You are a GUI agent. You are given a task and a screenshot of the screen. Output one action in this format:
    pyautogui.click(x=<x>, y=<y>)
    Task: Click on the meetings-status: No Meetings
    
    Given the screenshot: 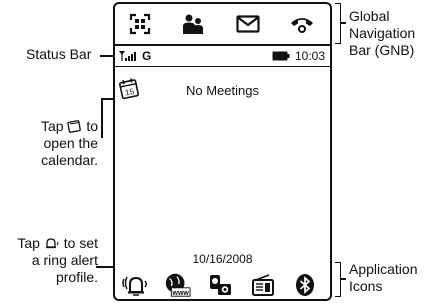 What is the action you would take?
    pyautogui.click(x=222, y=90)
    